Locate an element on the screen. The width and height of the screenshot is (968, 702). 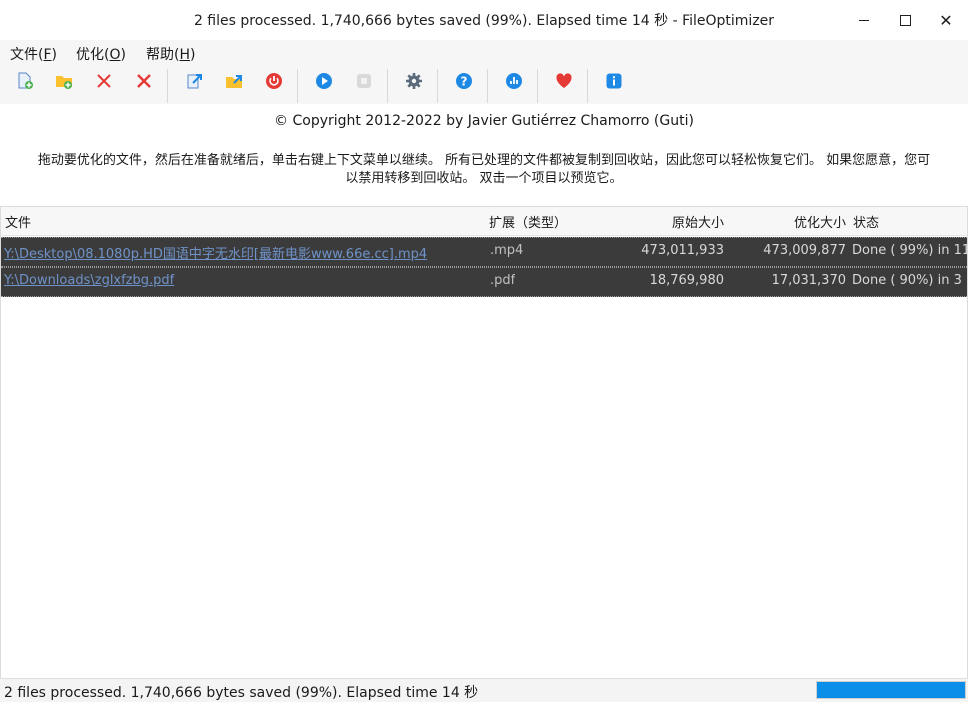
file-add-icon is located at coordinates (25, 80).